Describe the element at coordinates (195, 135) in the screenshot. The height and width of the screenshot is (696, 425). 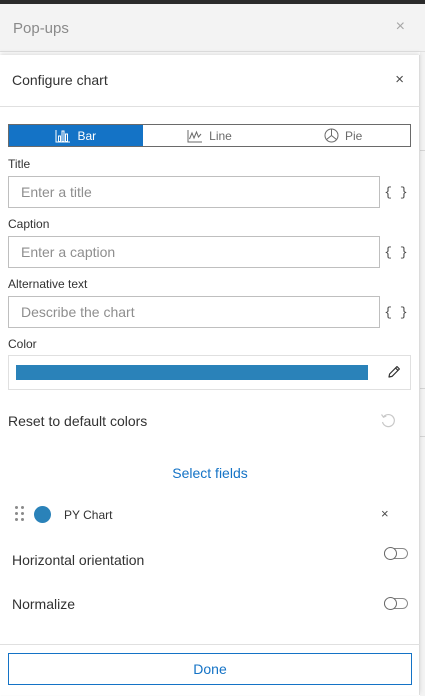
I see `line-chart-icon` at that location.